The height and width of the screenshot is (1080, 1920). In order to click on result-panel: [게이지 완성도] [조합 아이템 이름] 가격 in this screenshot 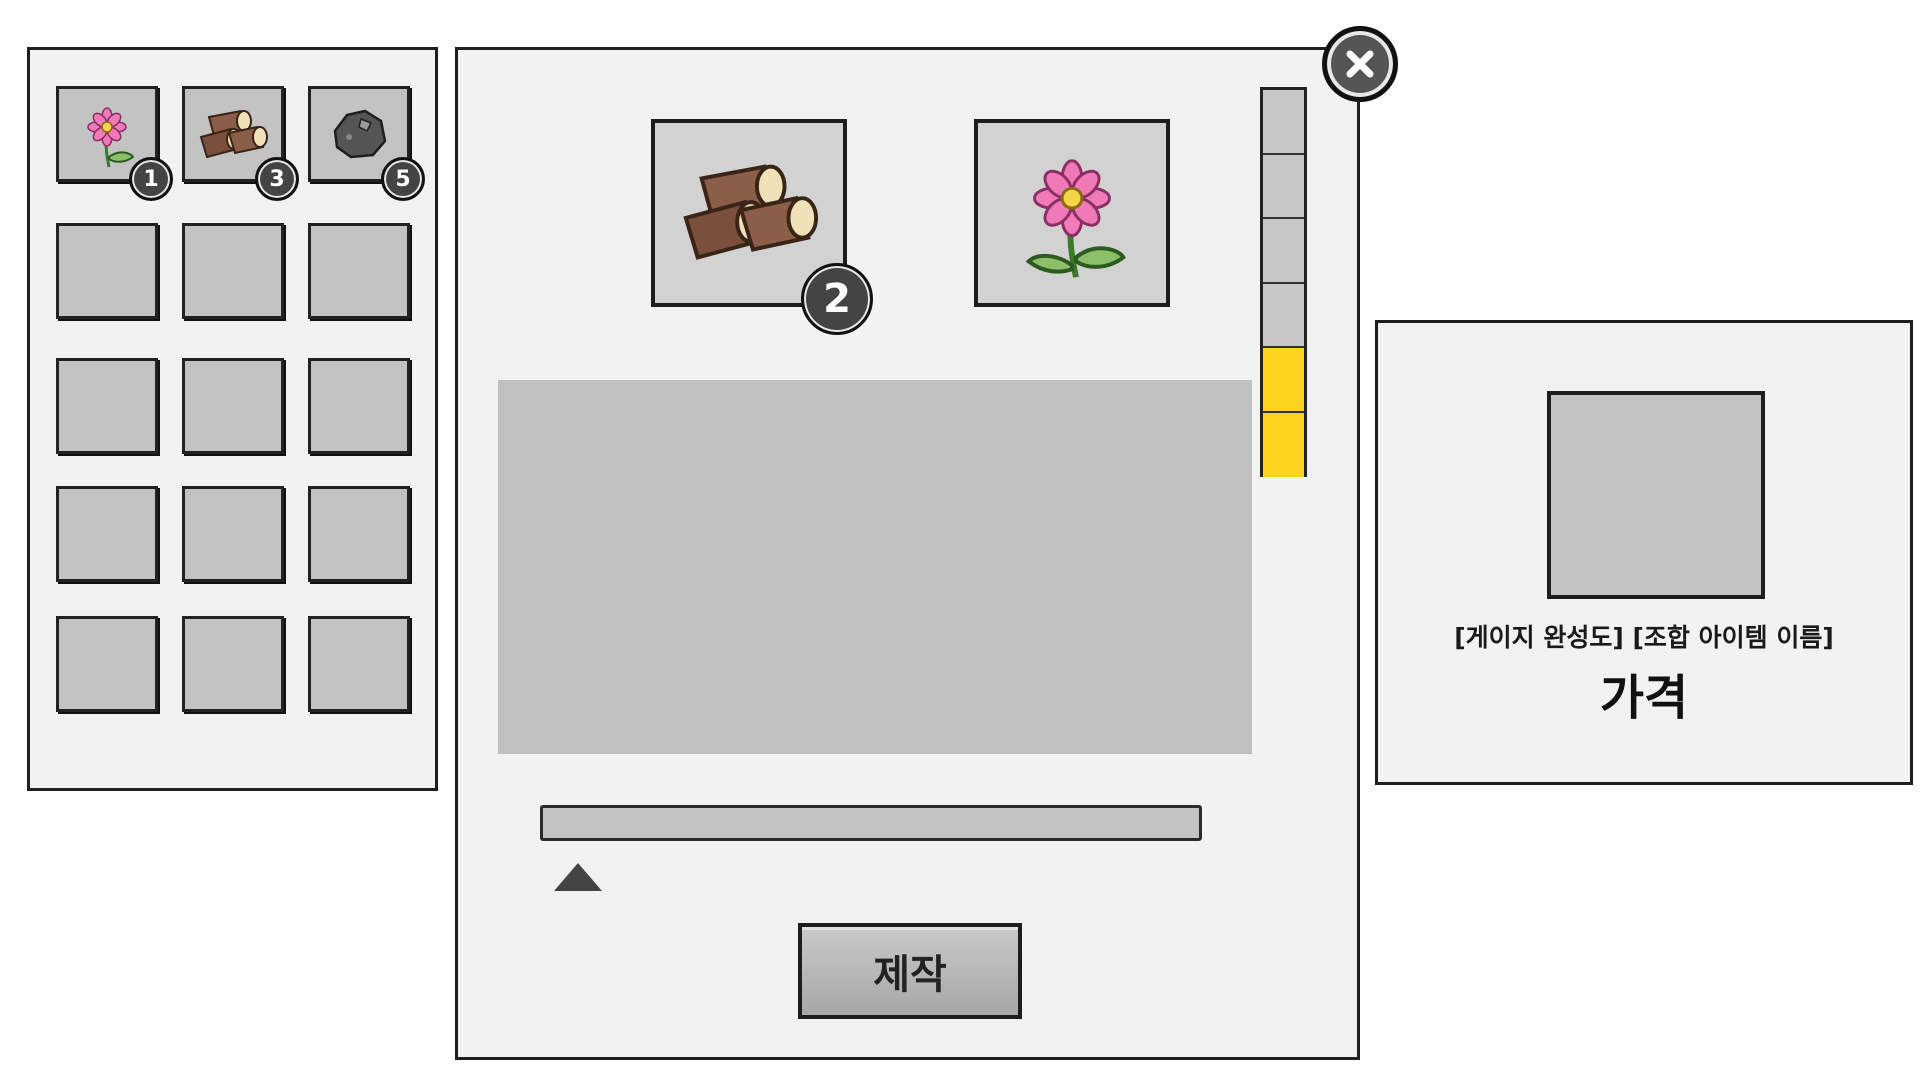, I will do `click(1644, 552)`.